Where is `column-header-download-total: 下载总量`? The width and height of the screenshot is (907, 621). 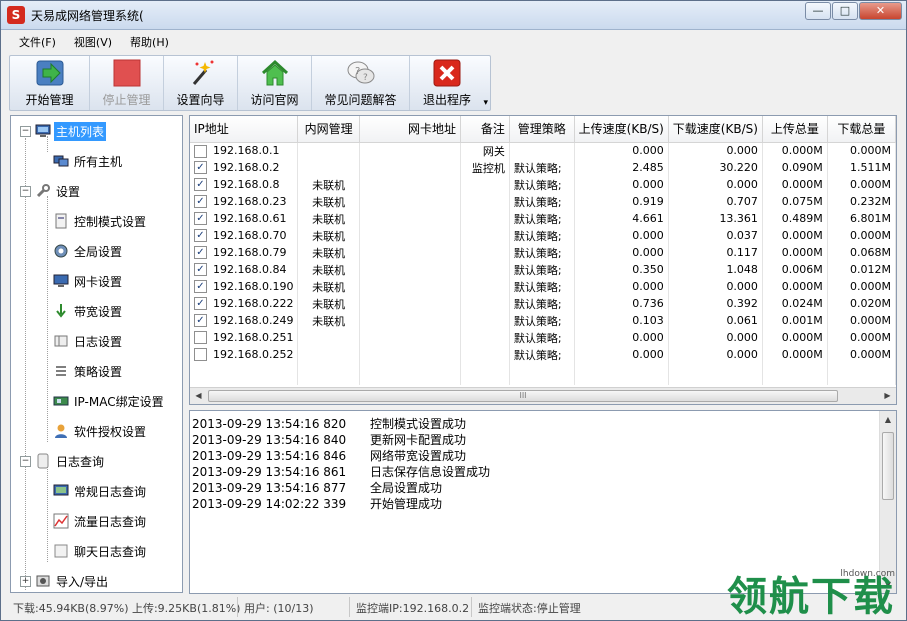 column-header-download-total: 下载总量 is located at coordinates (861, 129).